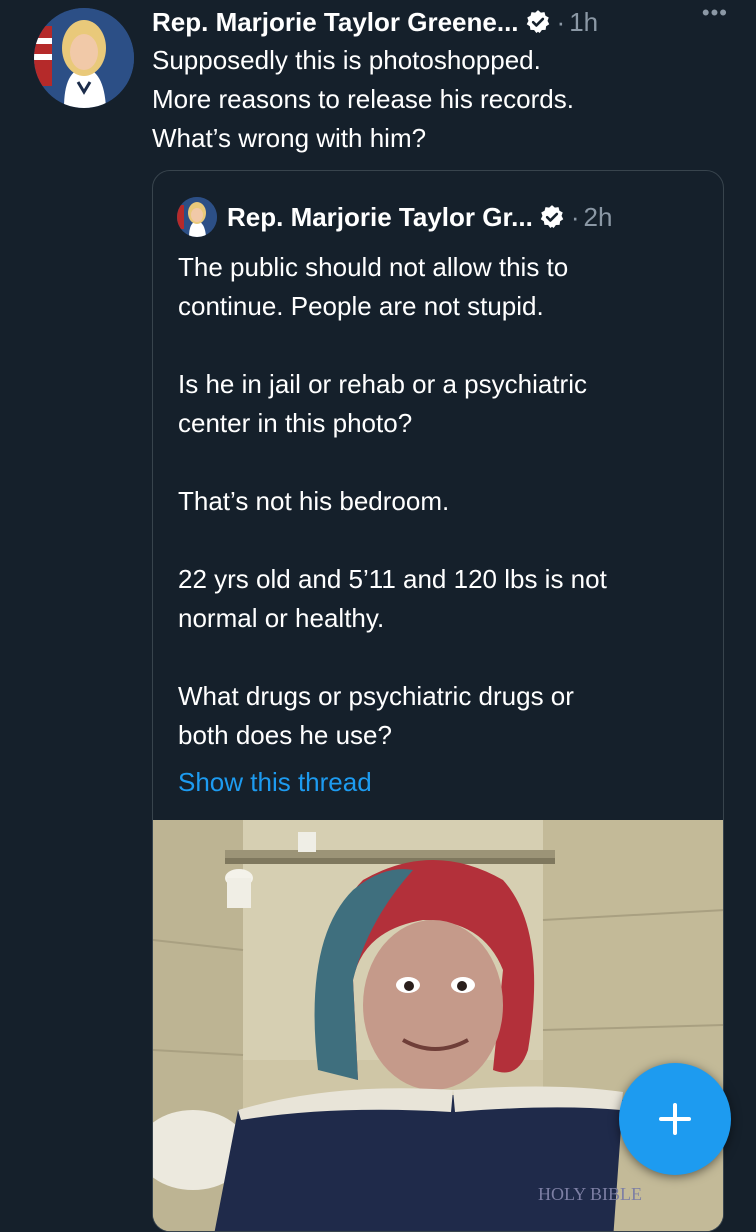 The width and height of the screenshot is (756, 1232). What do you see at coordinates (285, 735) in the screenshot?
I see `quoted-text-line: both does he use?` at bounding box center [285, 735].